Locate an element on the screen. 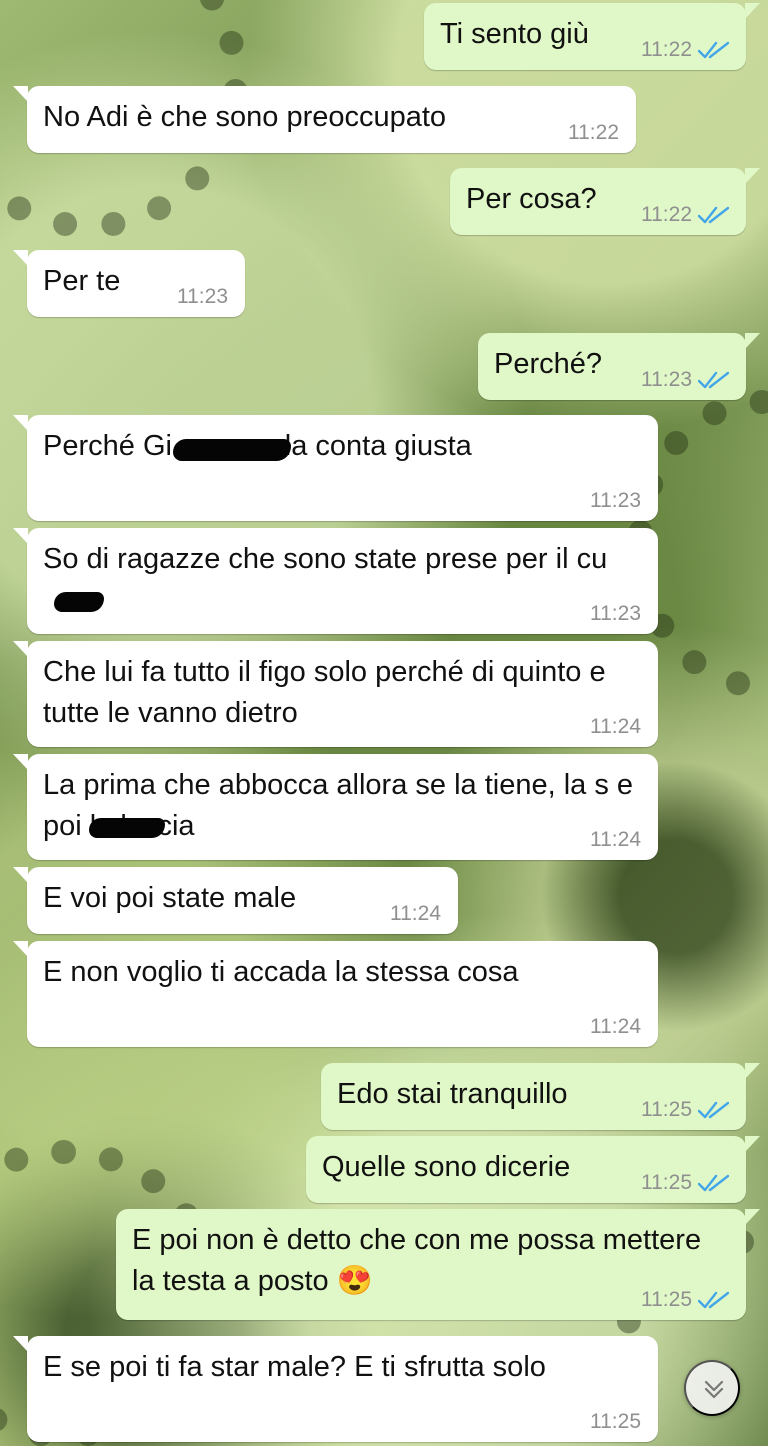  message-bubble-outgoing: Edo stai tranquillo 11:25 is located at coordinates (540, 1096).